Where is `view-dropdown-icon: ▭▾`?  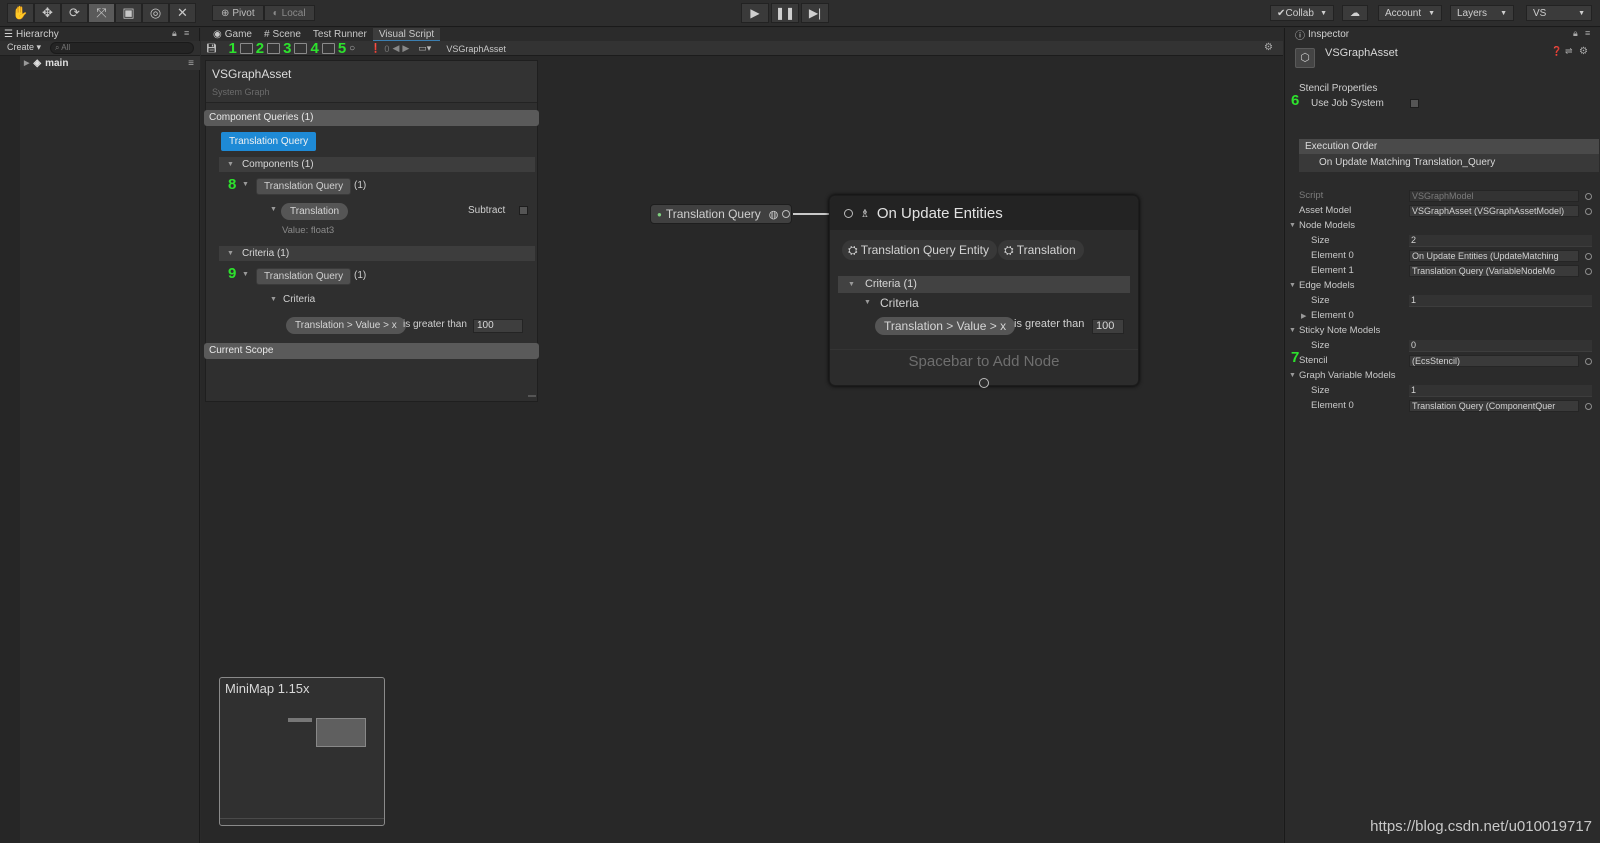 view-dropdown-icon: ▭▾ is located at coordinates (424, 48).